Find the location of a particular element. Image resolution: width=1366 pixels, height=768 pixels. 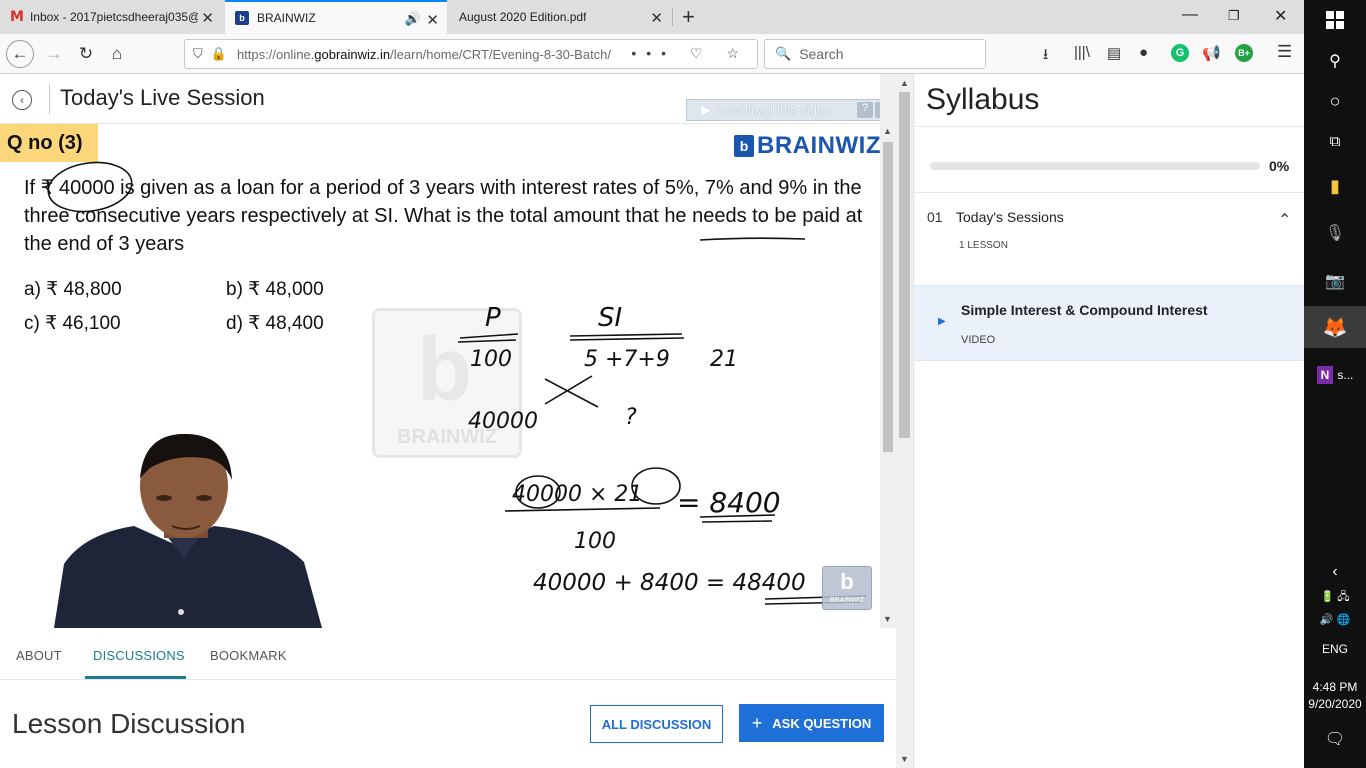

lock-icon: 🔒 is located at coordinates (219, 54).